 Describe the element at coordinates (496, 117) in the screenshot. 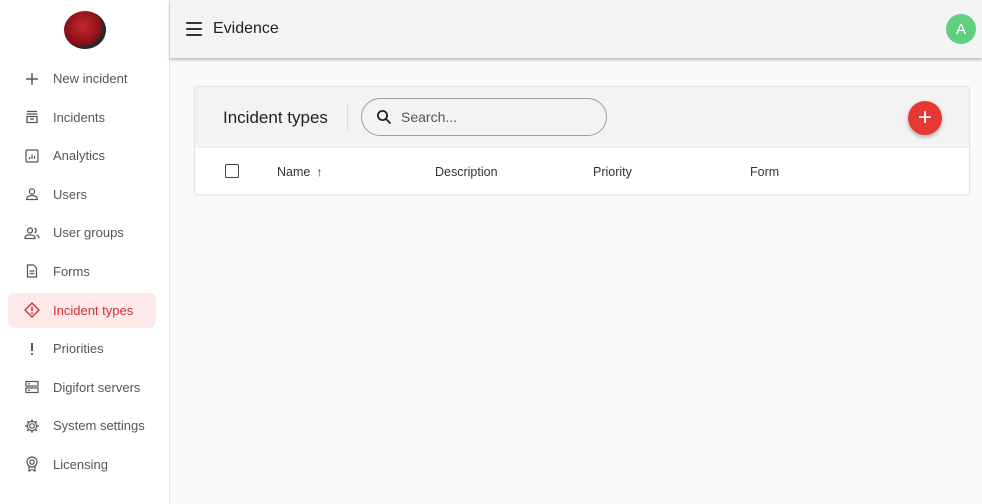

I see `search-input` at that location.